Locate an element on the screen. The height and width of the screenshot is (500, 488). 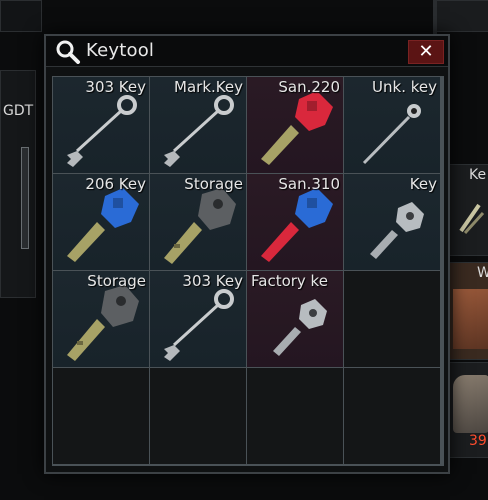
right-background-border is located at coordinates (435, 18).